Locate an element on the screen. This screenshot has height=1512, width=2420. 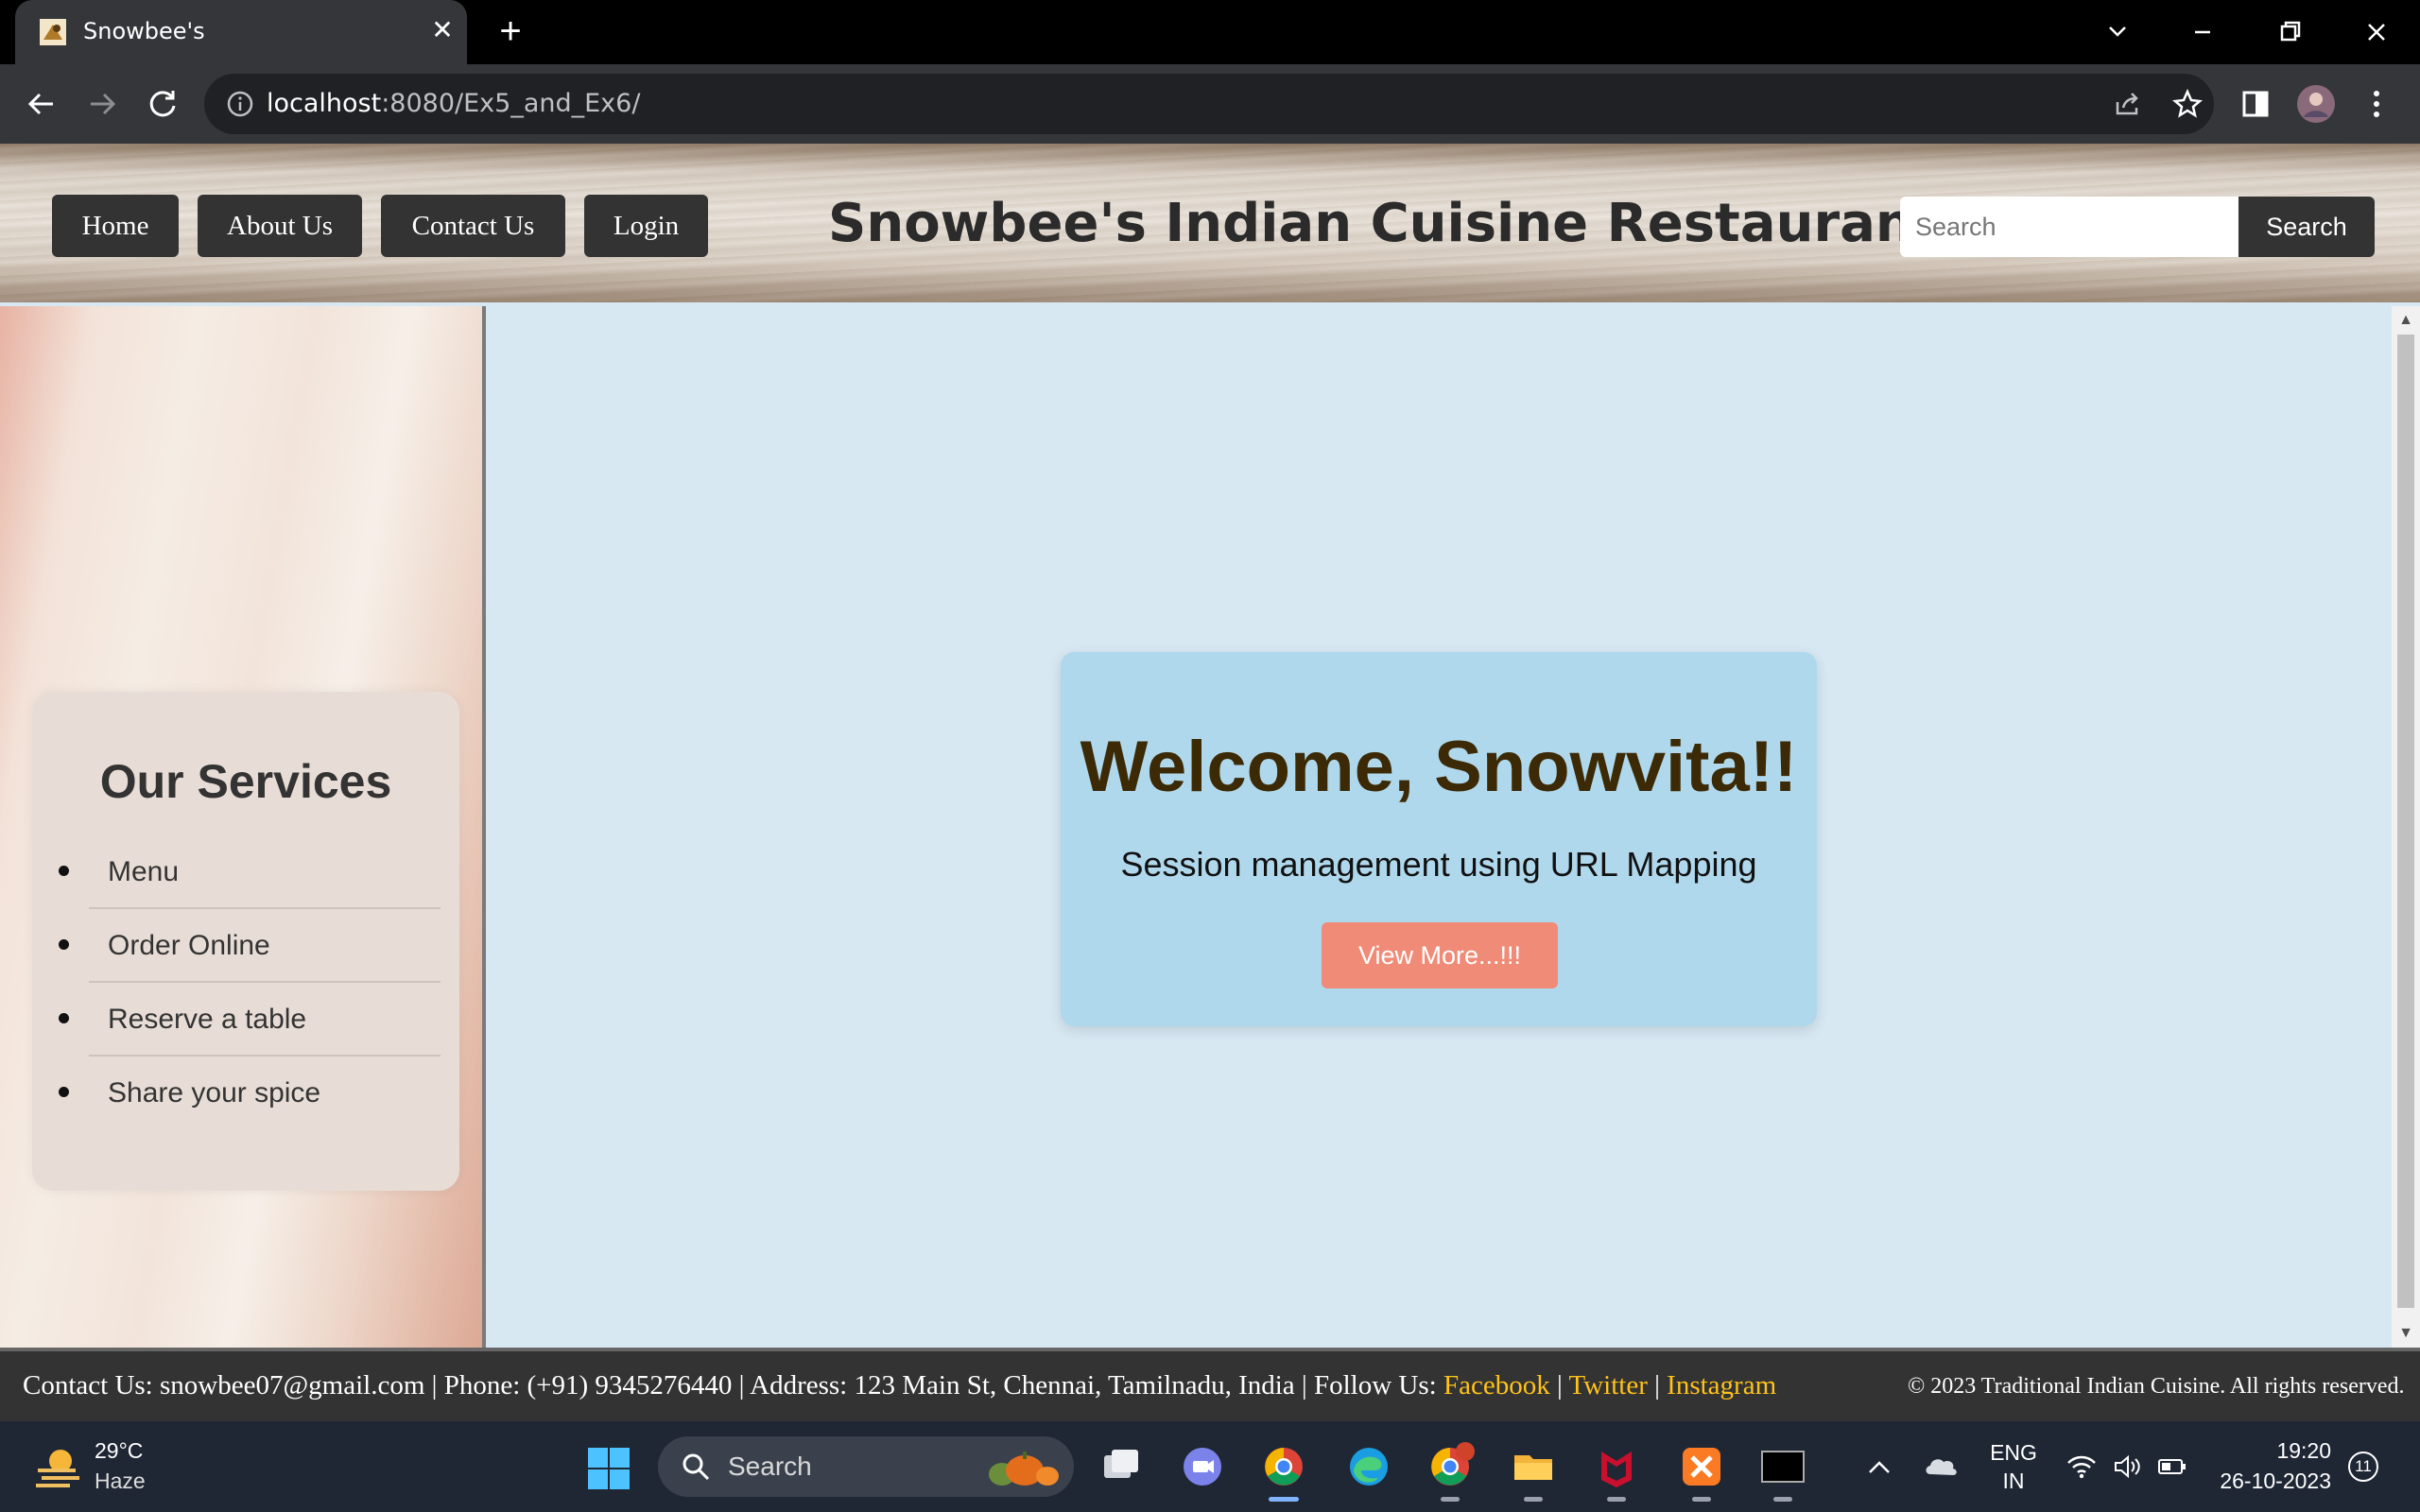
url-text: localhost:8080/Ex5_and_Ex6/ is located at coordinates (453, 103).